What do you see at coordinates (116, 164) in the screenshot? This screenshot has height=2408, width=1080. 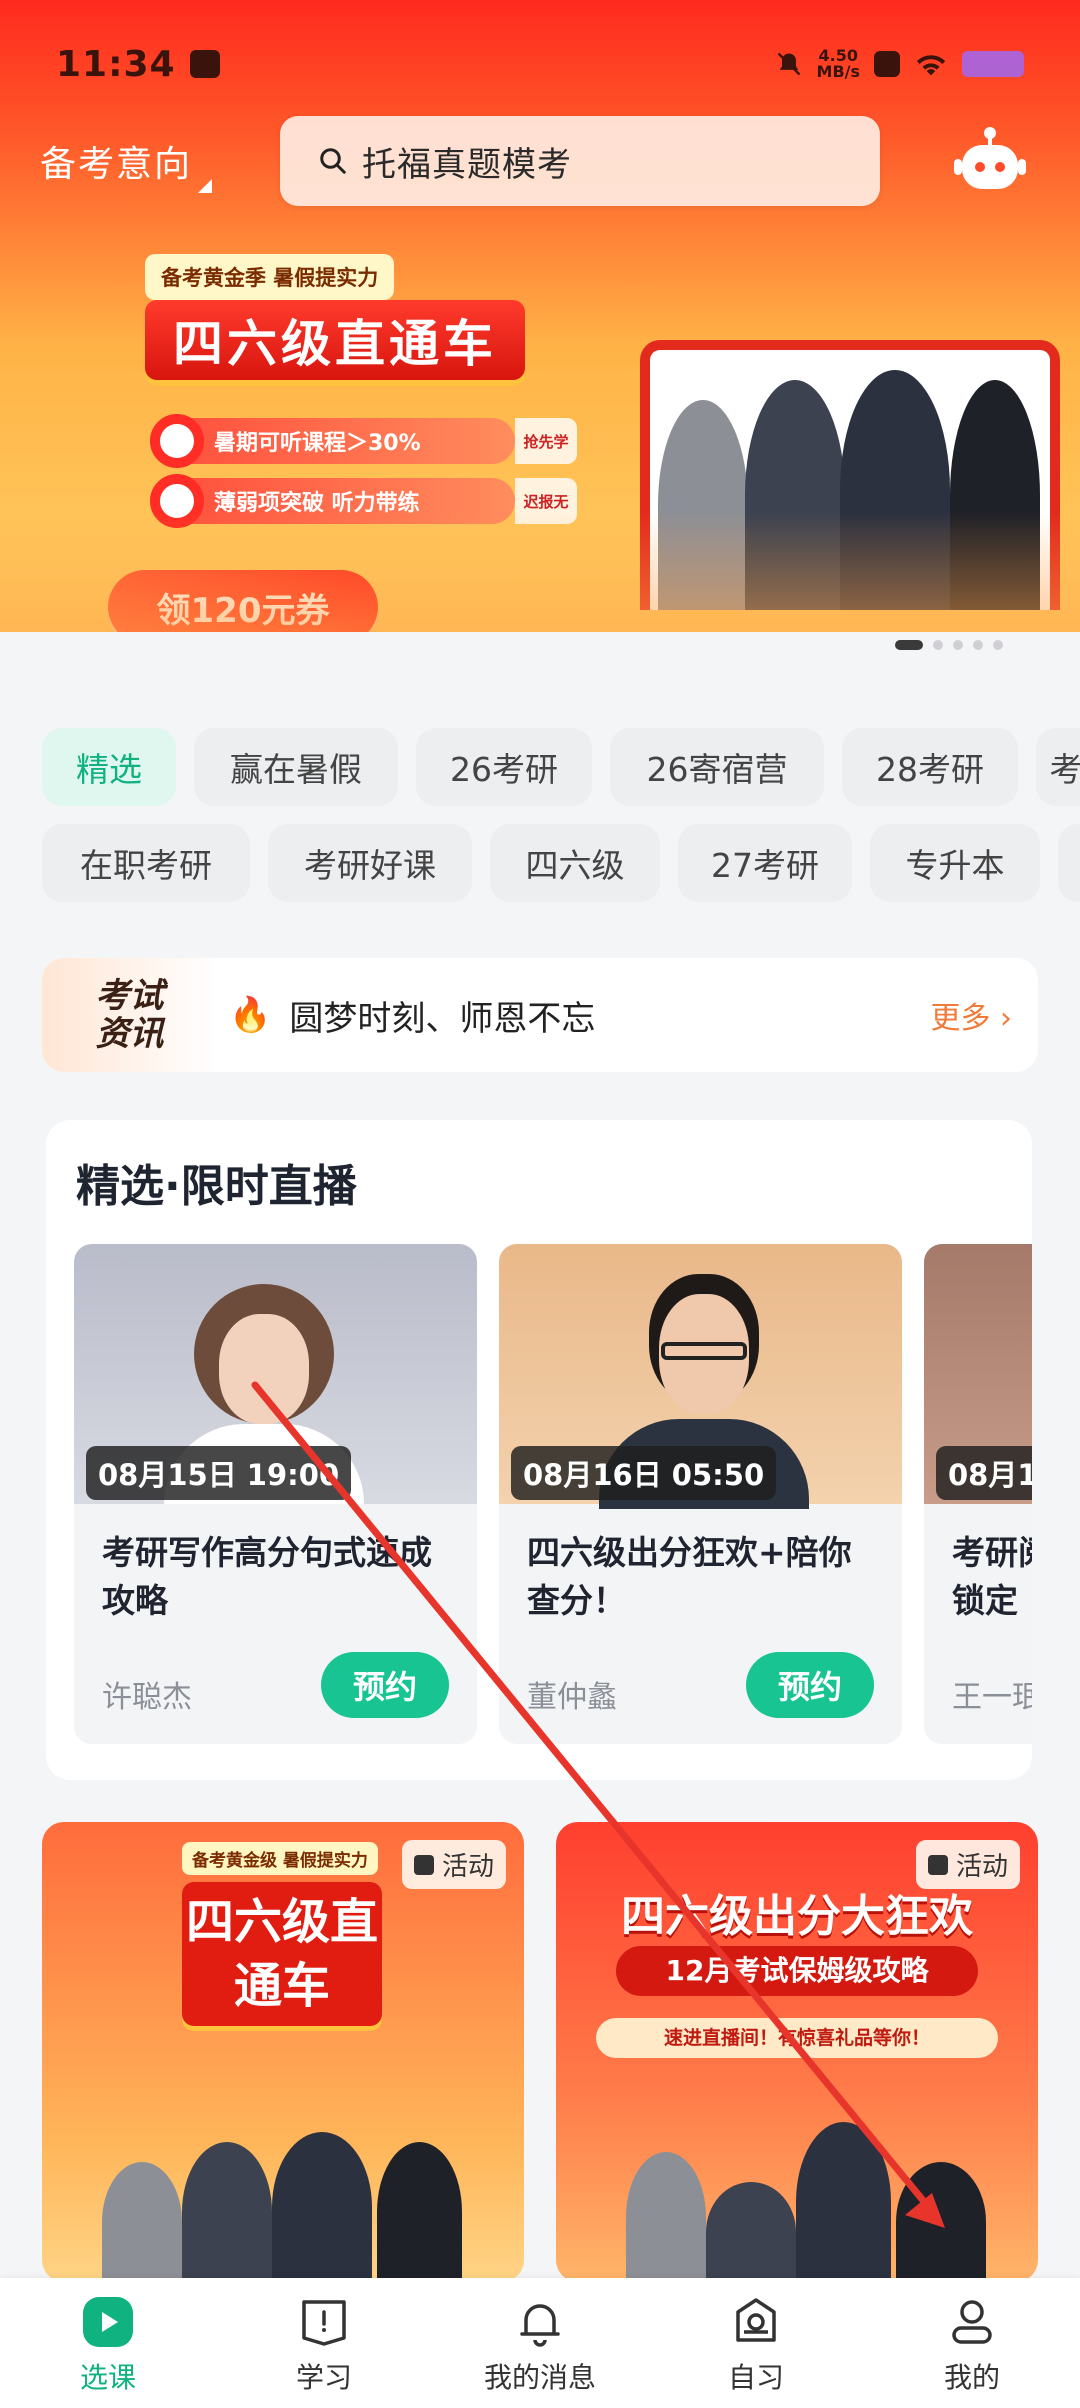 I see `intent-label: 备考意向` at bounding box center [116, 164].